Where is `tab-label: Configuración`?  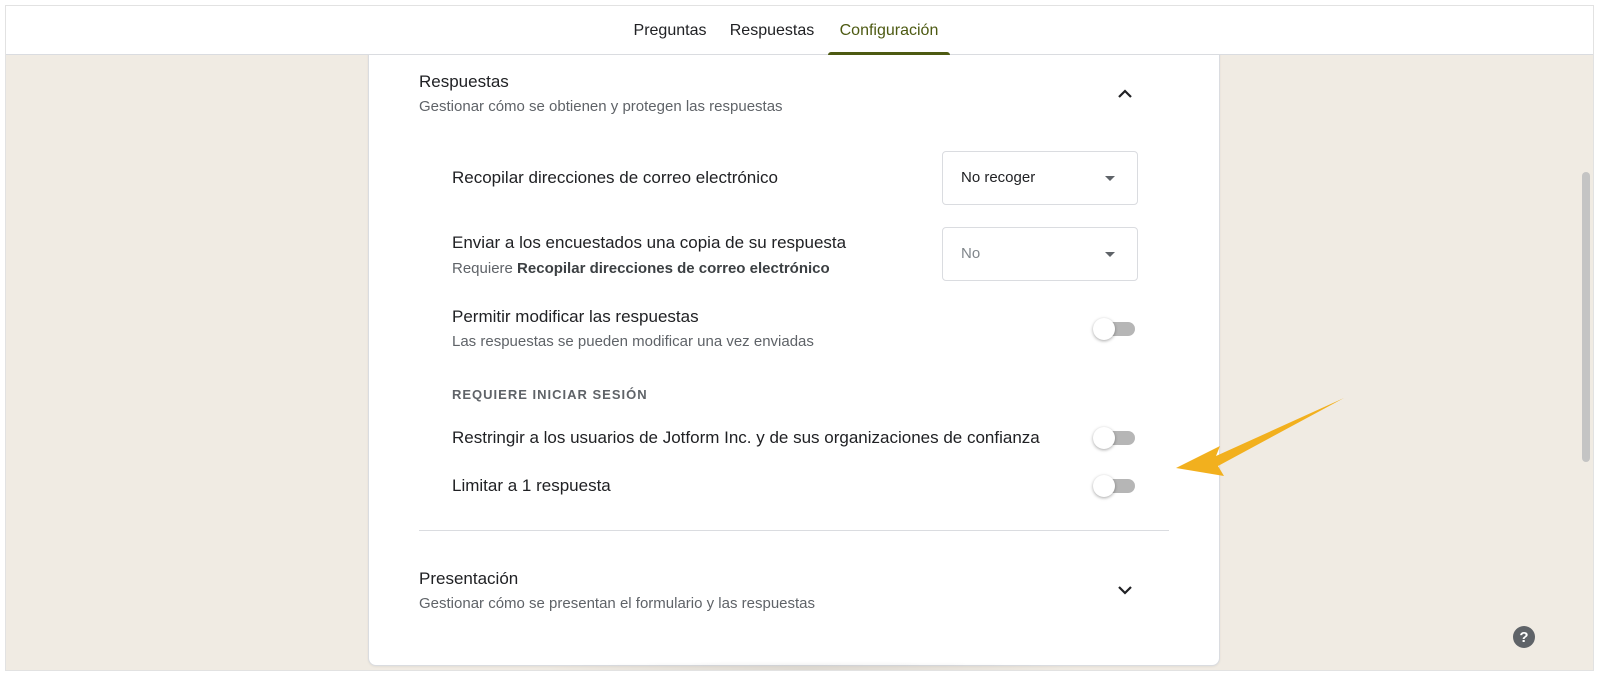 tab-label: Configuración is located at coordinates (889, 30).